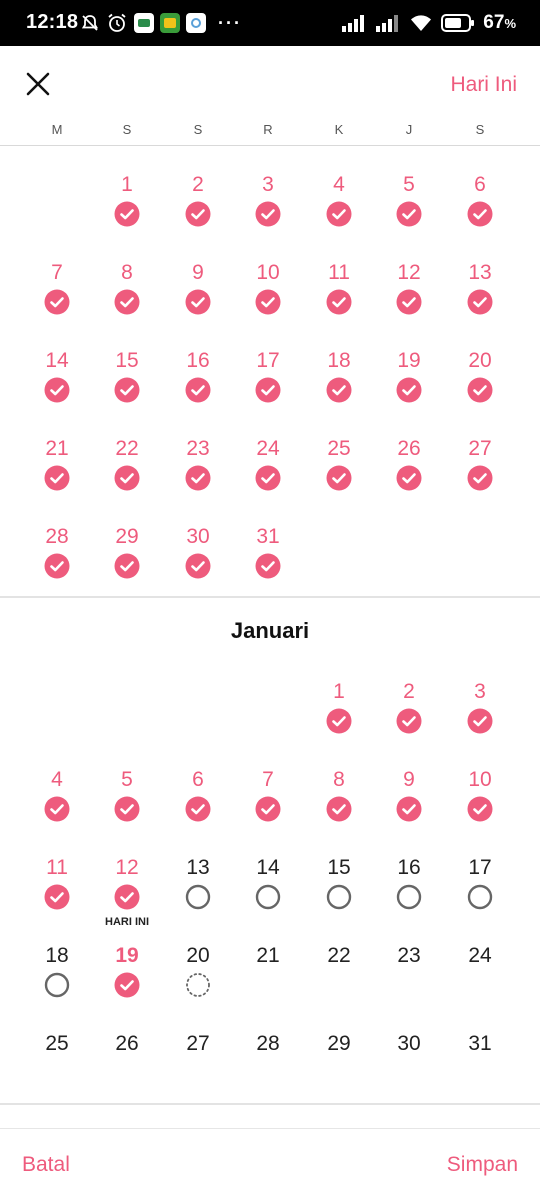  Describe the element at coordinates (270, 1164) in the screenshot. I see `footer: Batal Simpan` at that location.